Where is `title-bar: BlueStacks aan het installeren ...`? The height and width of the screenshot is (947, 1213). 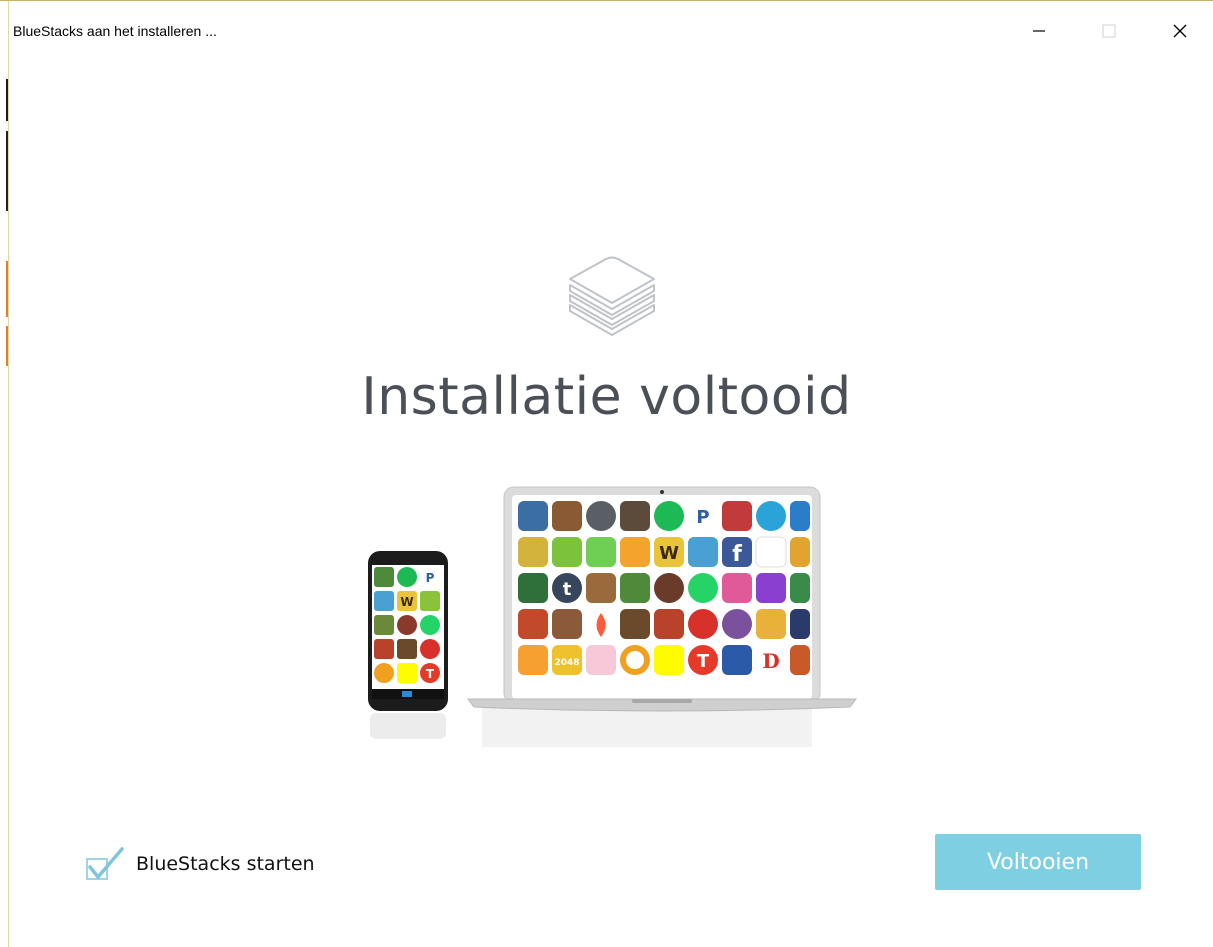
title-bar: BlueStacks aan het installeren ... is located at coordinates (611, 31).